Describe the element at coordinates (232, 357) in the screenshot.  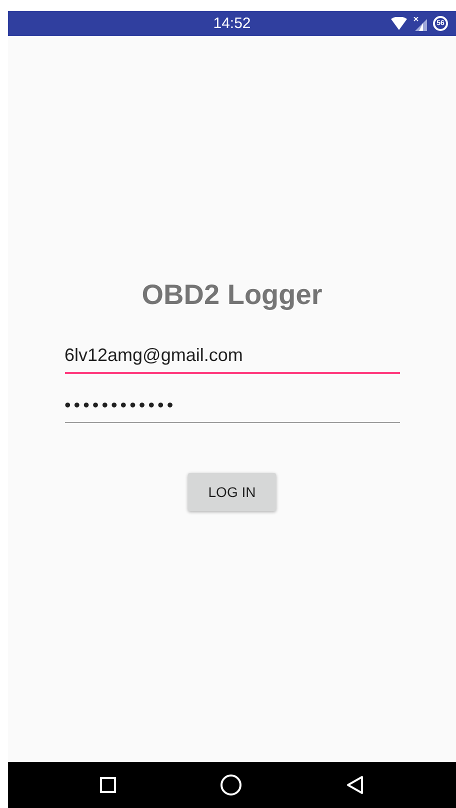
I see `email-field: 6lv12amg@gmail.com` at that location.